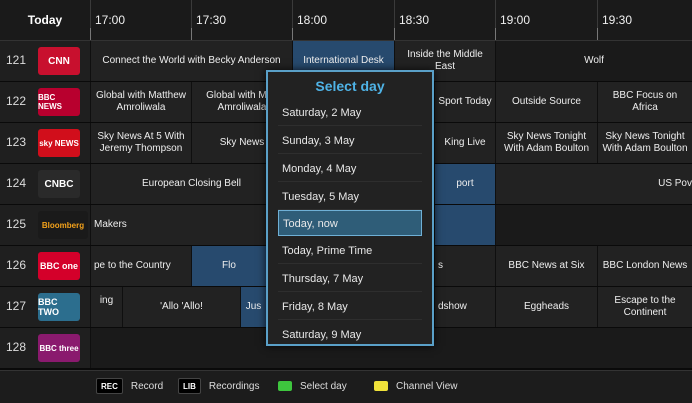 This screenshot has width=692, height=403. What do you see at coordinates (106, 307) in the screenshot?
I see `program-cell: ing` at bounding box center [106, 307].